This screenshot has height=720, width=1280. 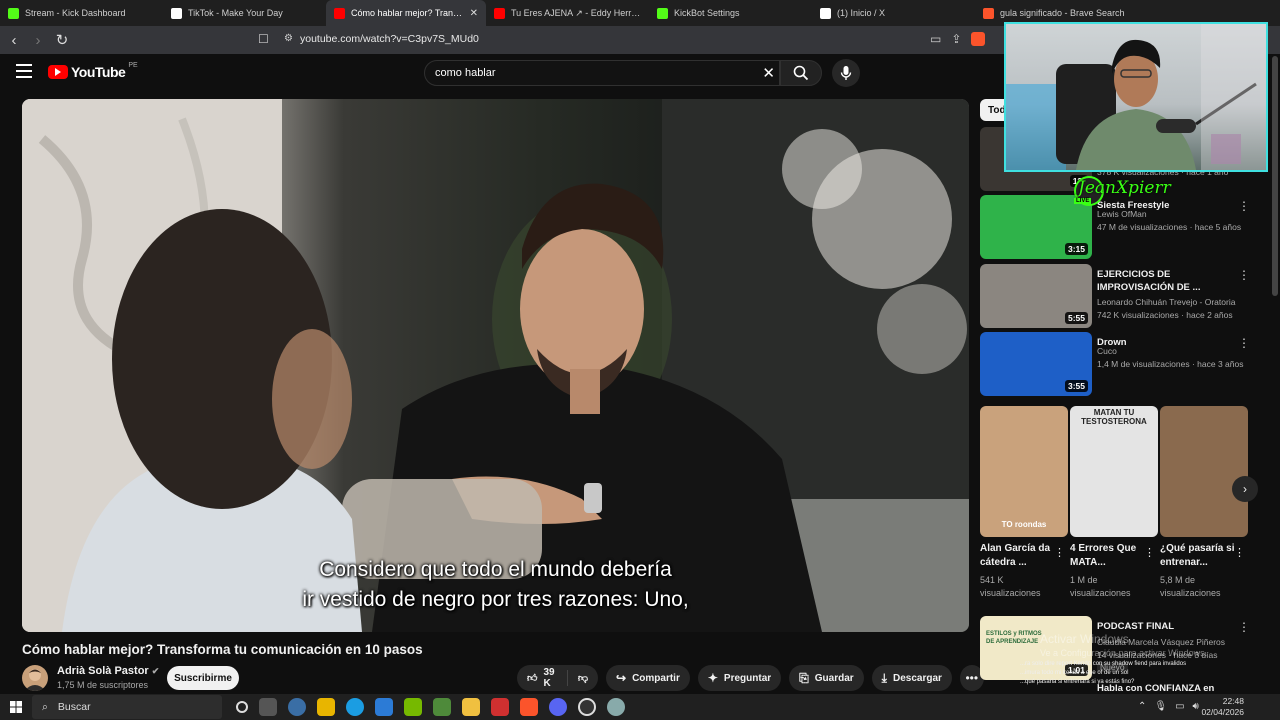 I want to click on download-icon: ⤓, so click(x=884, y=677).